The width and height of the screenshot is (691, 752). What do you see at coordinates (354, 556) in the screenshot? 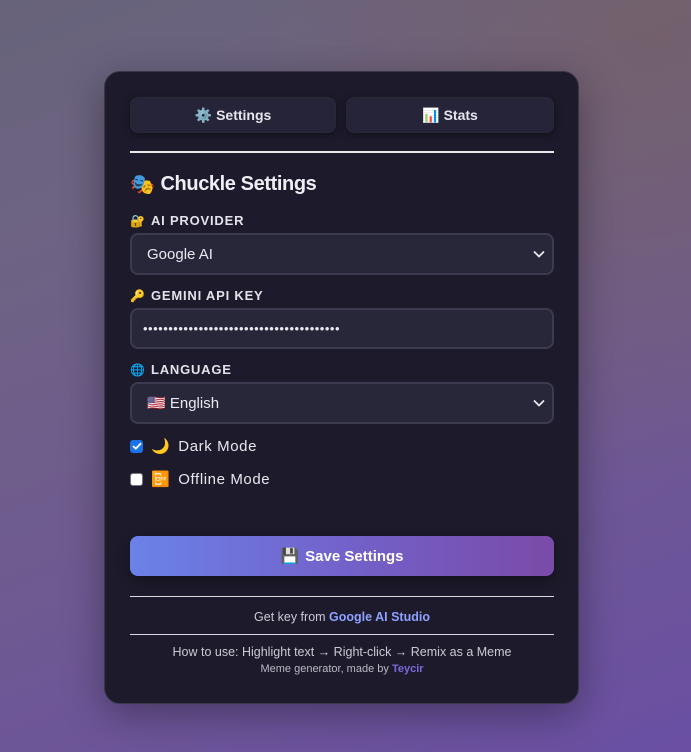
I see `save-settings-label: Save Settings` at bounding box center [354, 556].